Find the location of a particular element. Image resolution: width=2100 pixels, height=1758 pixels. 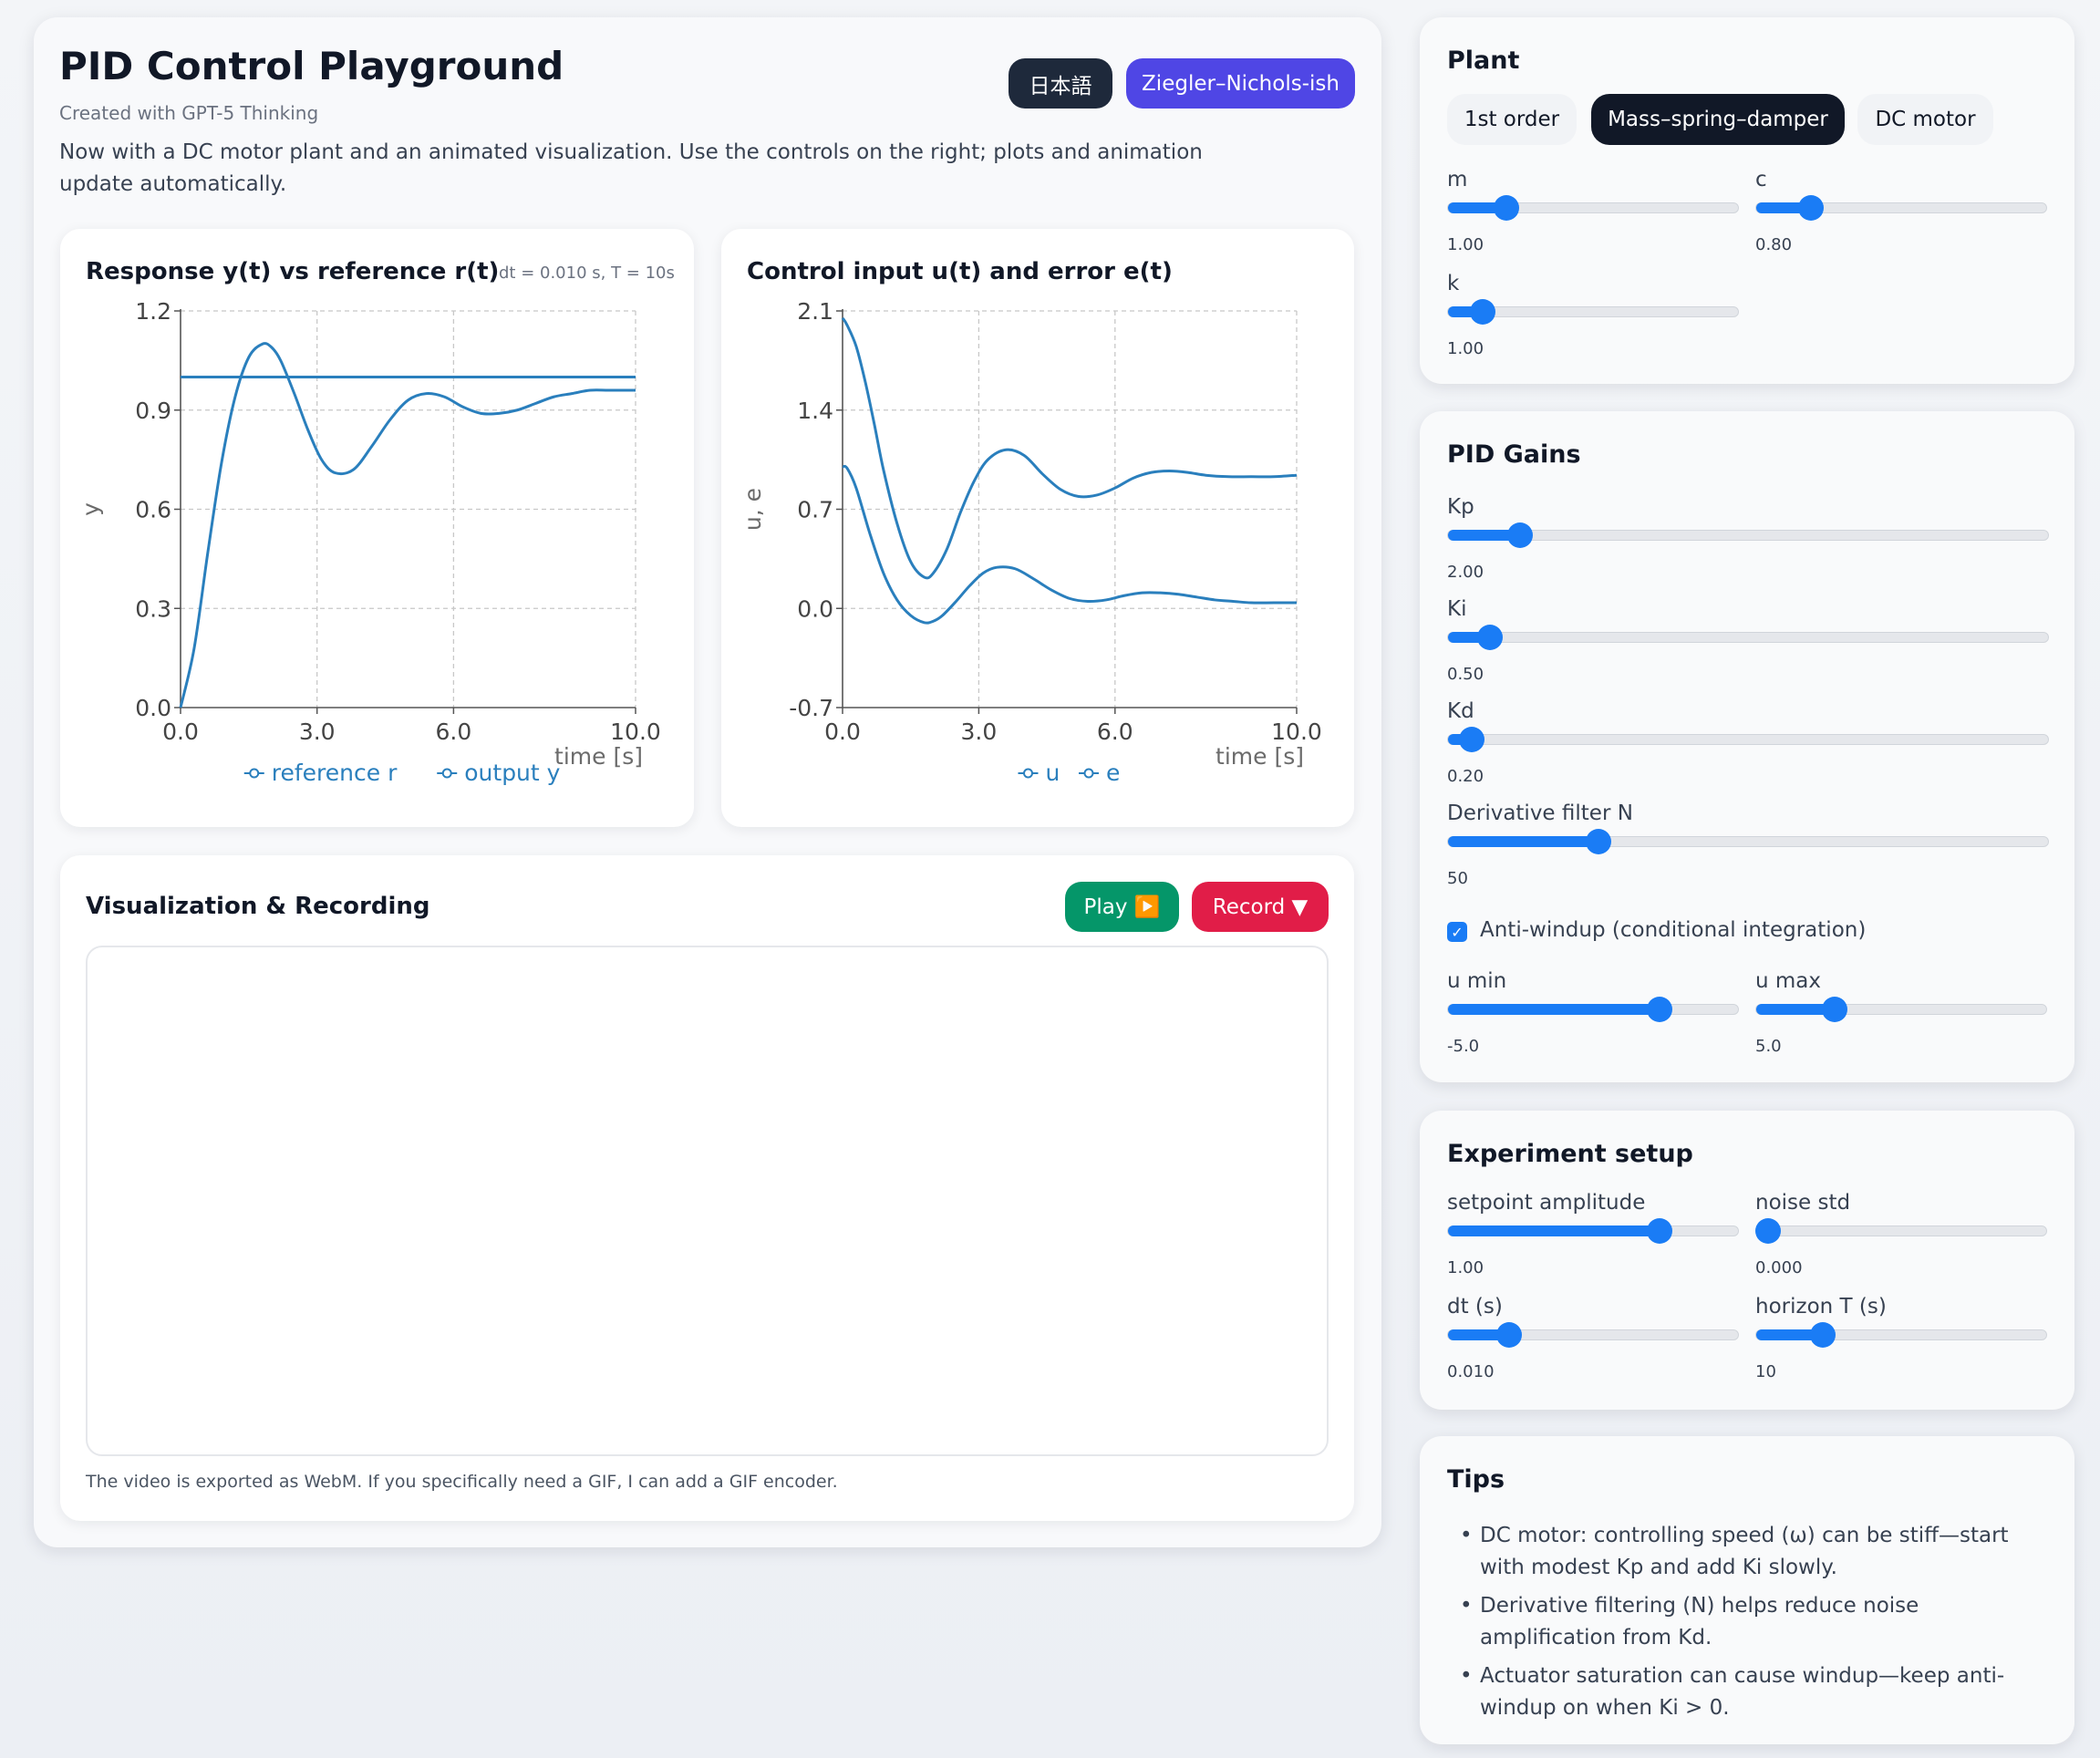

kd-slider is located at coordinates (1748, 739).